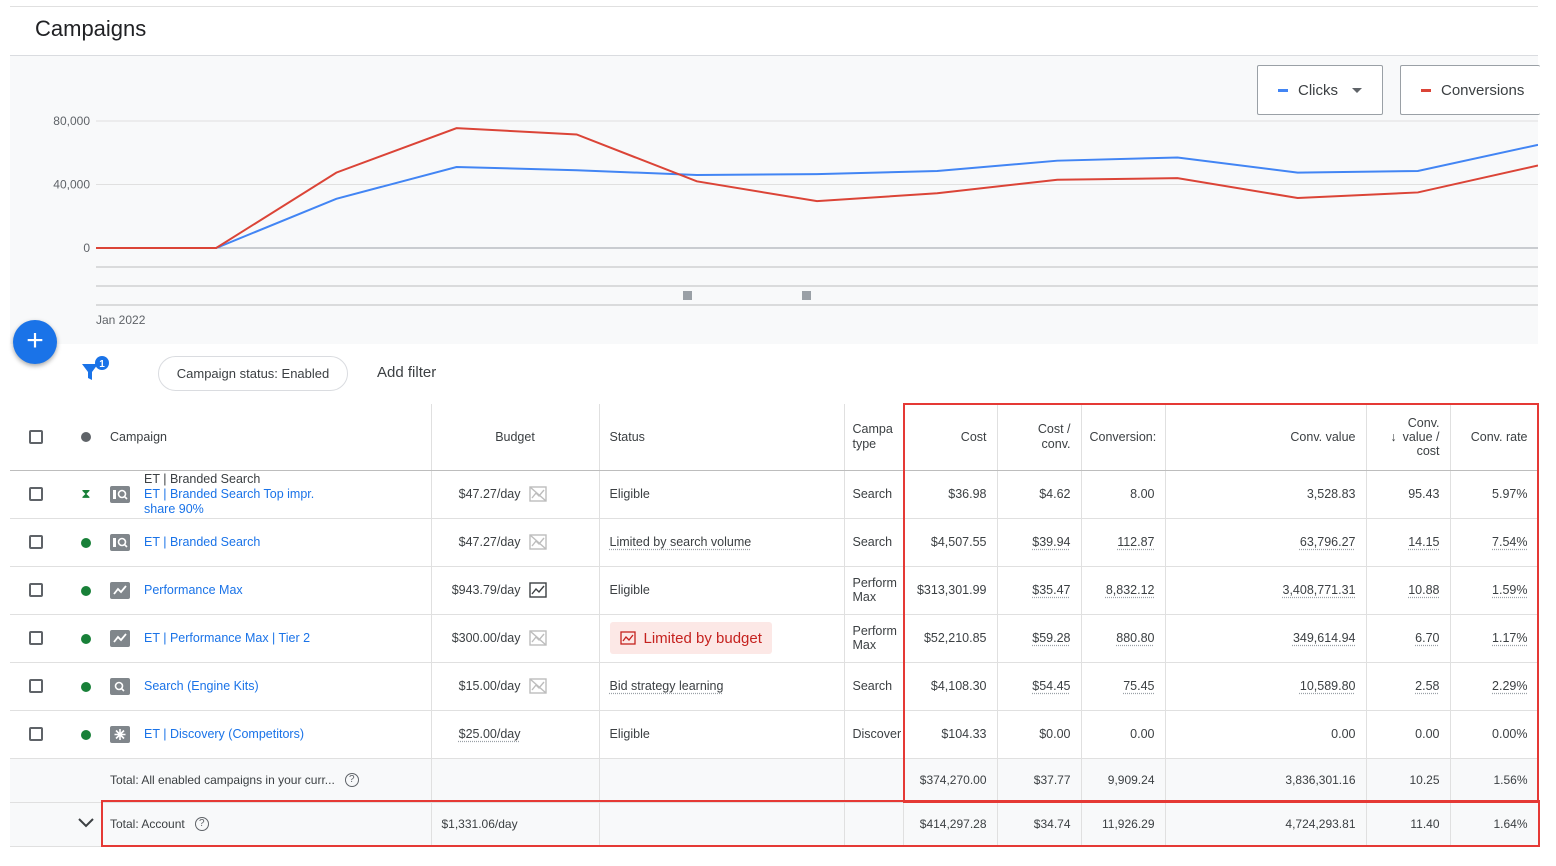 The width and height of the screenshot is (1556, 866). What do you see at coordinates (537, 590) in the screenshot?
I see `chart-icon` at bounding box center [537, 590].